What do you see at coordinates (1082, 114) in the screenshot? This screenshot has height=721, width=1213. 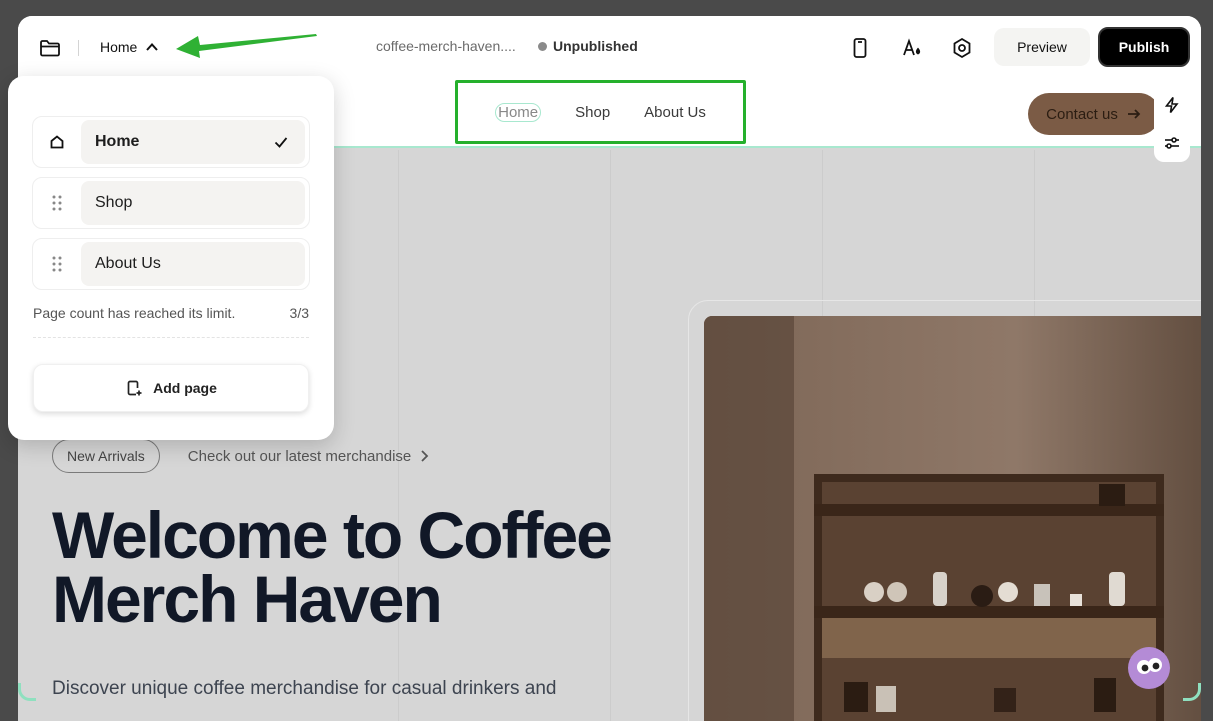 I see `contact-label: Contact us` at bounding box center [1082, 114].